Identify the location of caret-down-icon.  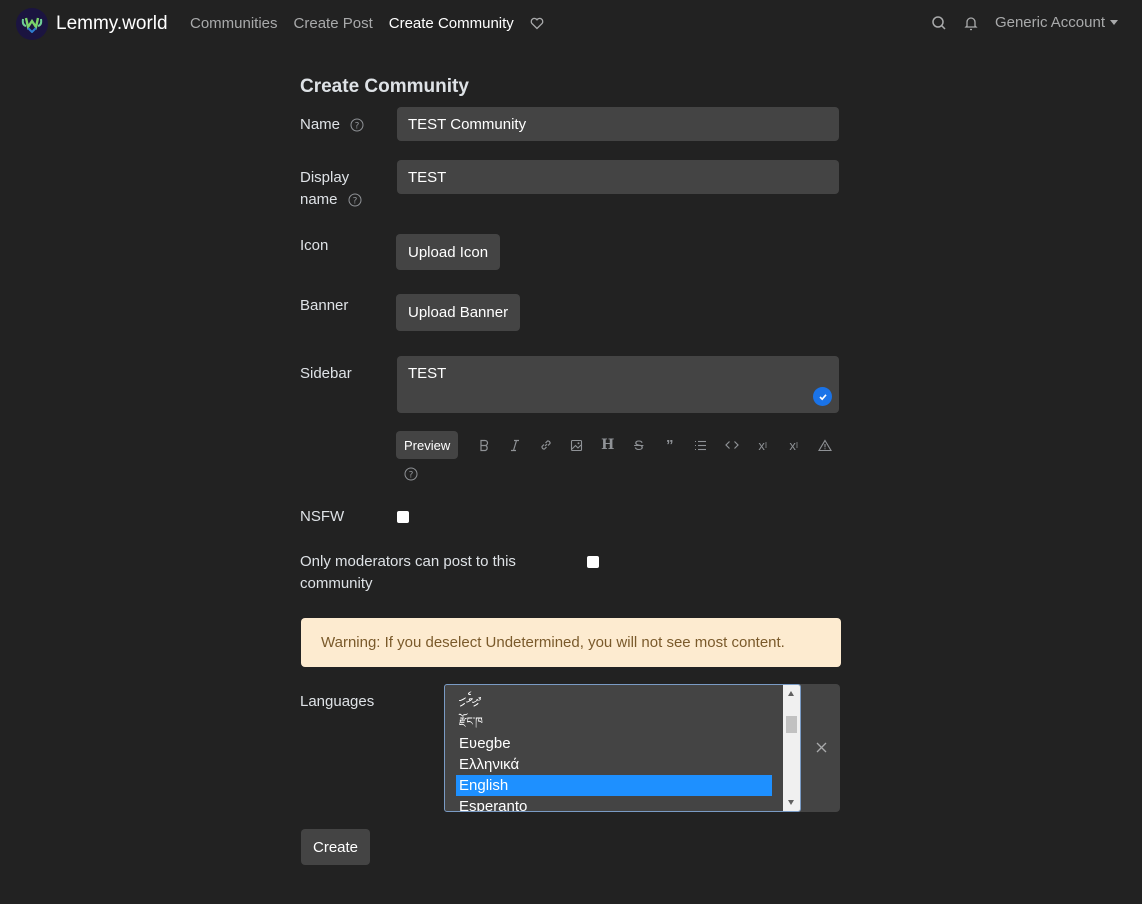
(1114, 22).